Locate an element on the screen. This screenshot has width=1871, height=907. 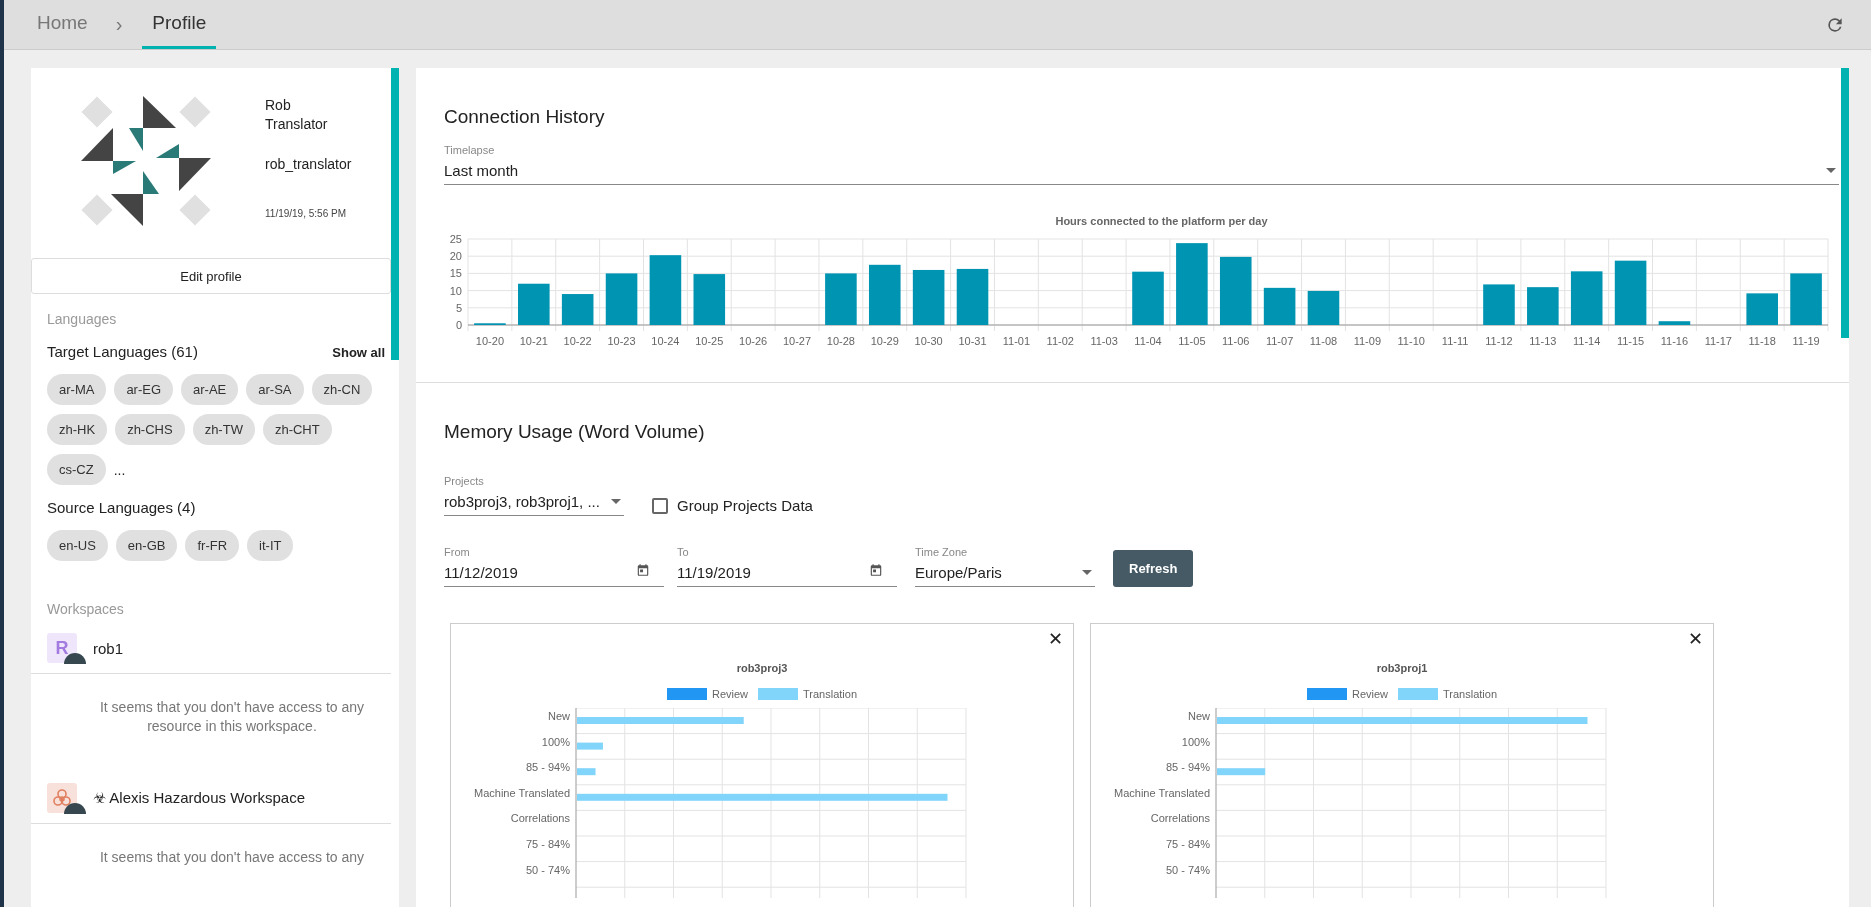
axis-tick-label: 10-28 is located at coordinates (840, 341).